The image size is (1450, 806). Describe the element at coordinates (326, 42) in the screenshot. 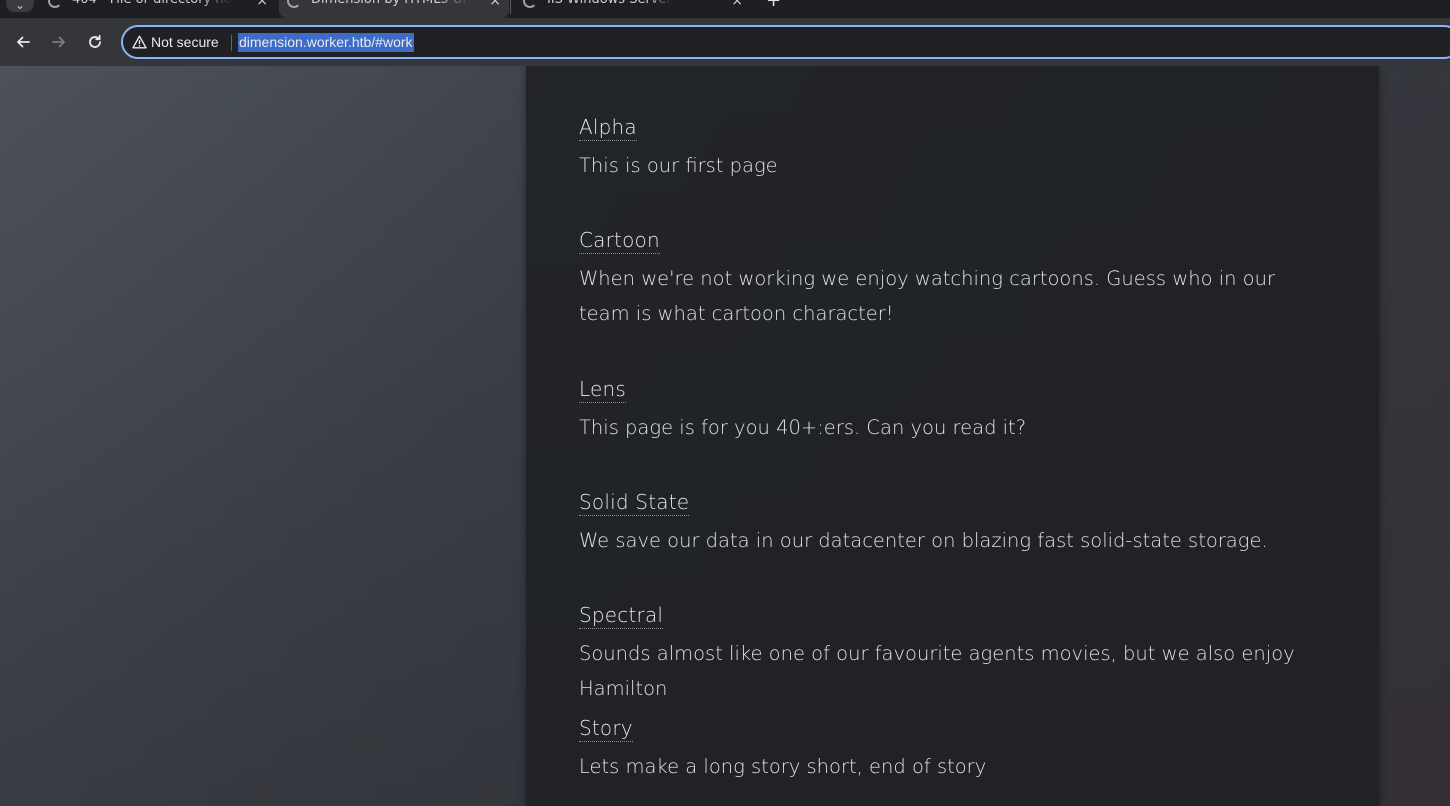

I see `url-text: dimension.worker.htb/#work` at that location.